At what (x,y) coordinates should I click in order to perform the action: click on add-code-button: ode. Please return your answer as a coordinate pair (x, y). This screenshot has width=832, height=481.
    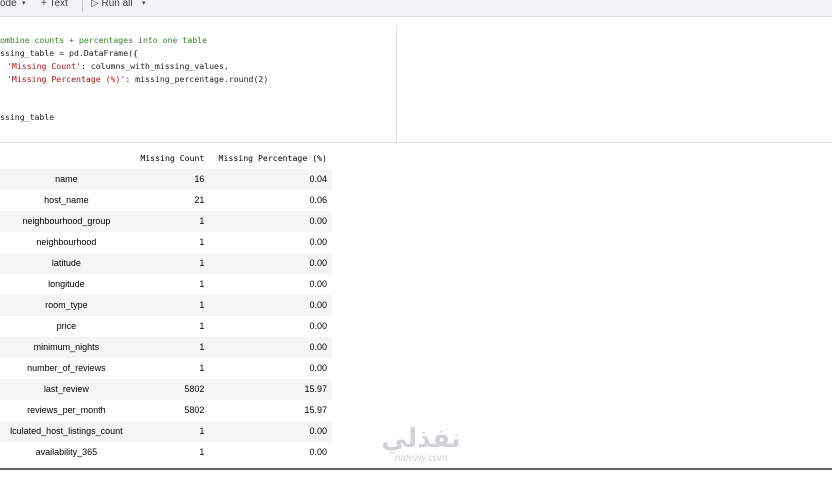
    Looking at the image, I should click on (8, 4).